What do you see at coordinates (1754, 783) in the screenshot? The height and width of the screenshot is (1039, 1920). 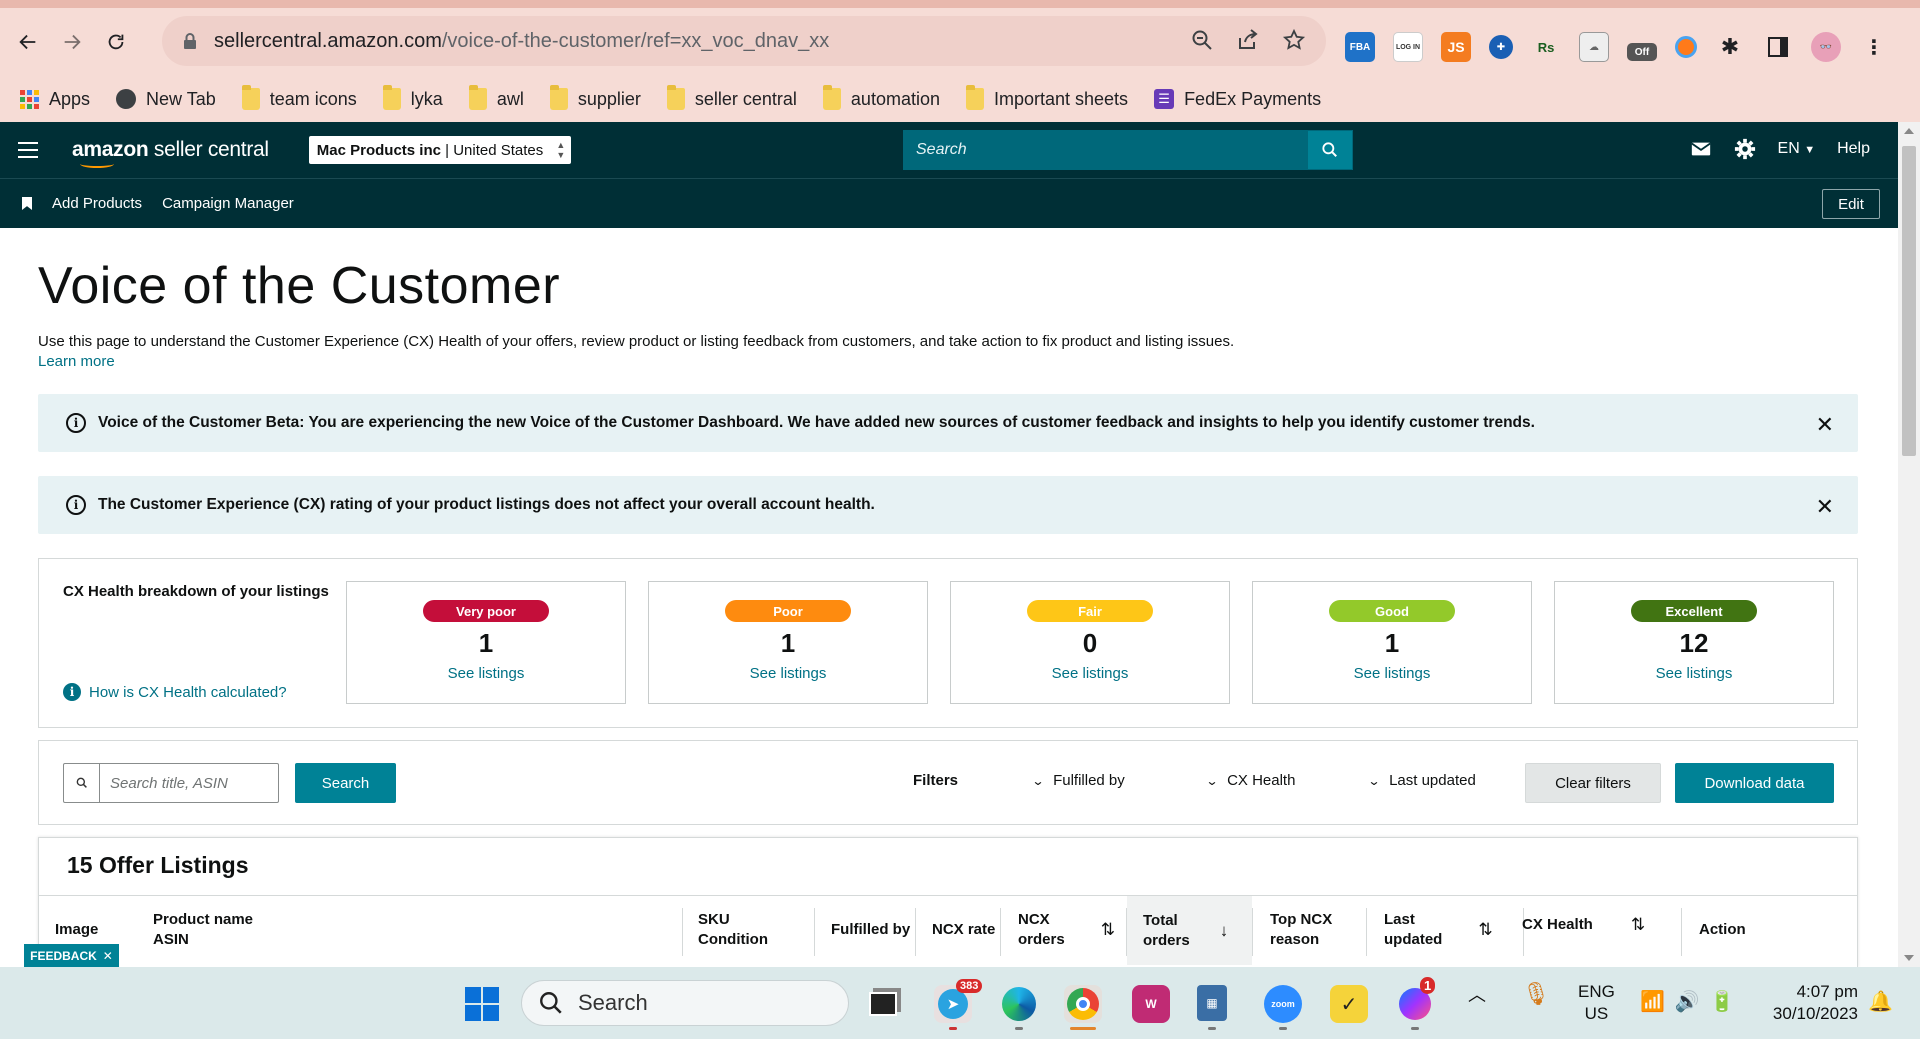 I see `download-data-button: Download data` at bounding box center [1754, 783].